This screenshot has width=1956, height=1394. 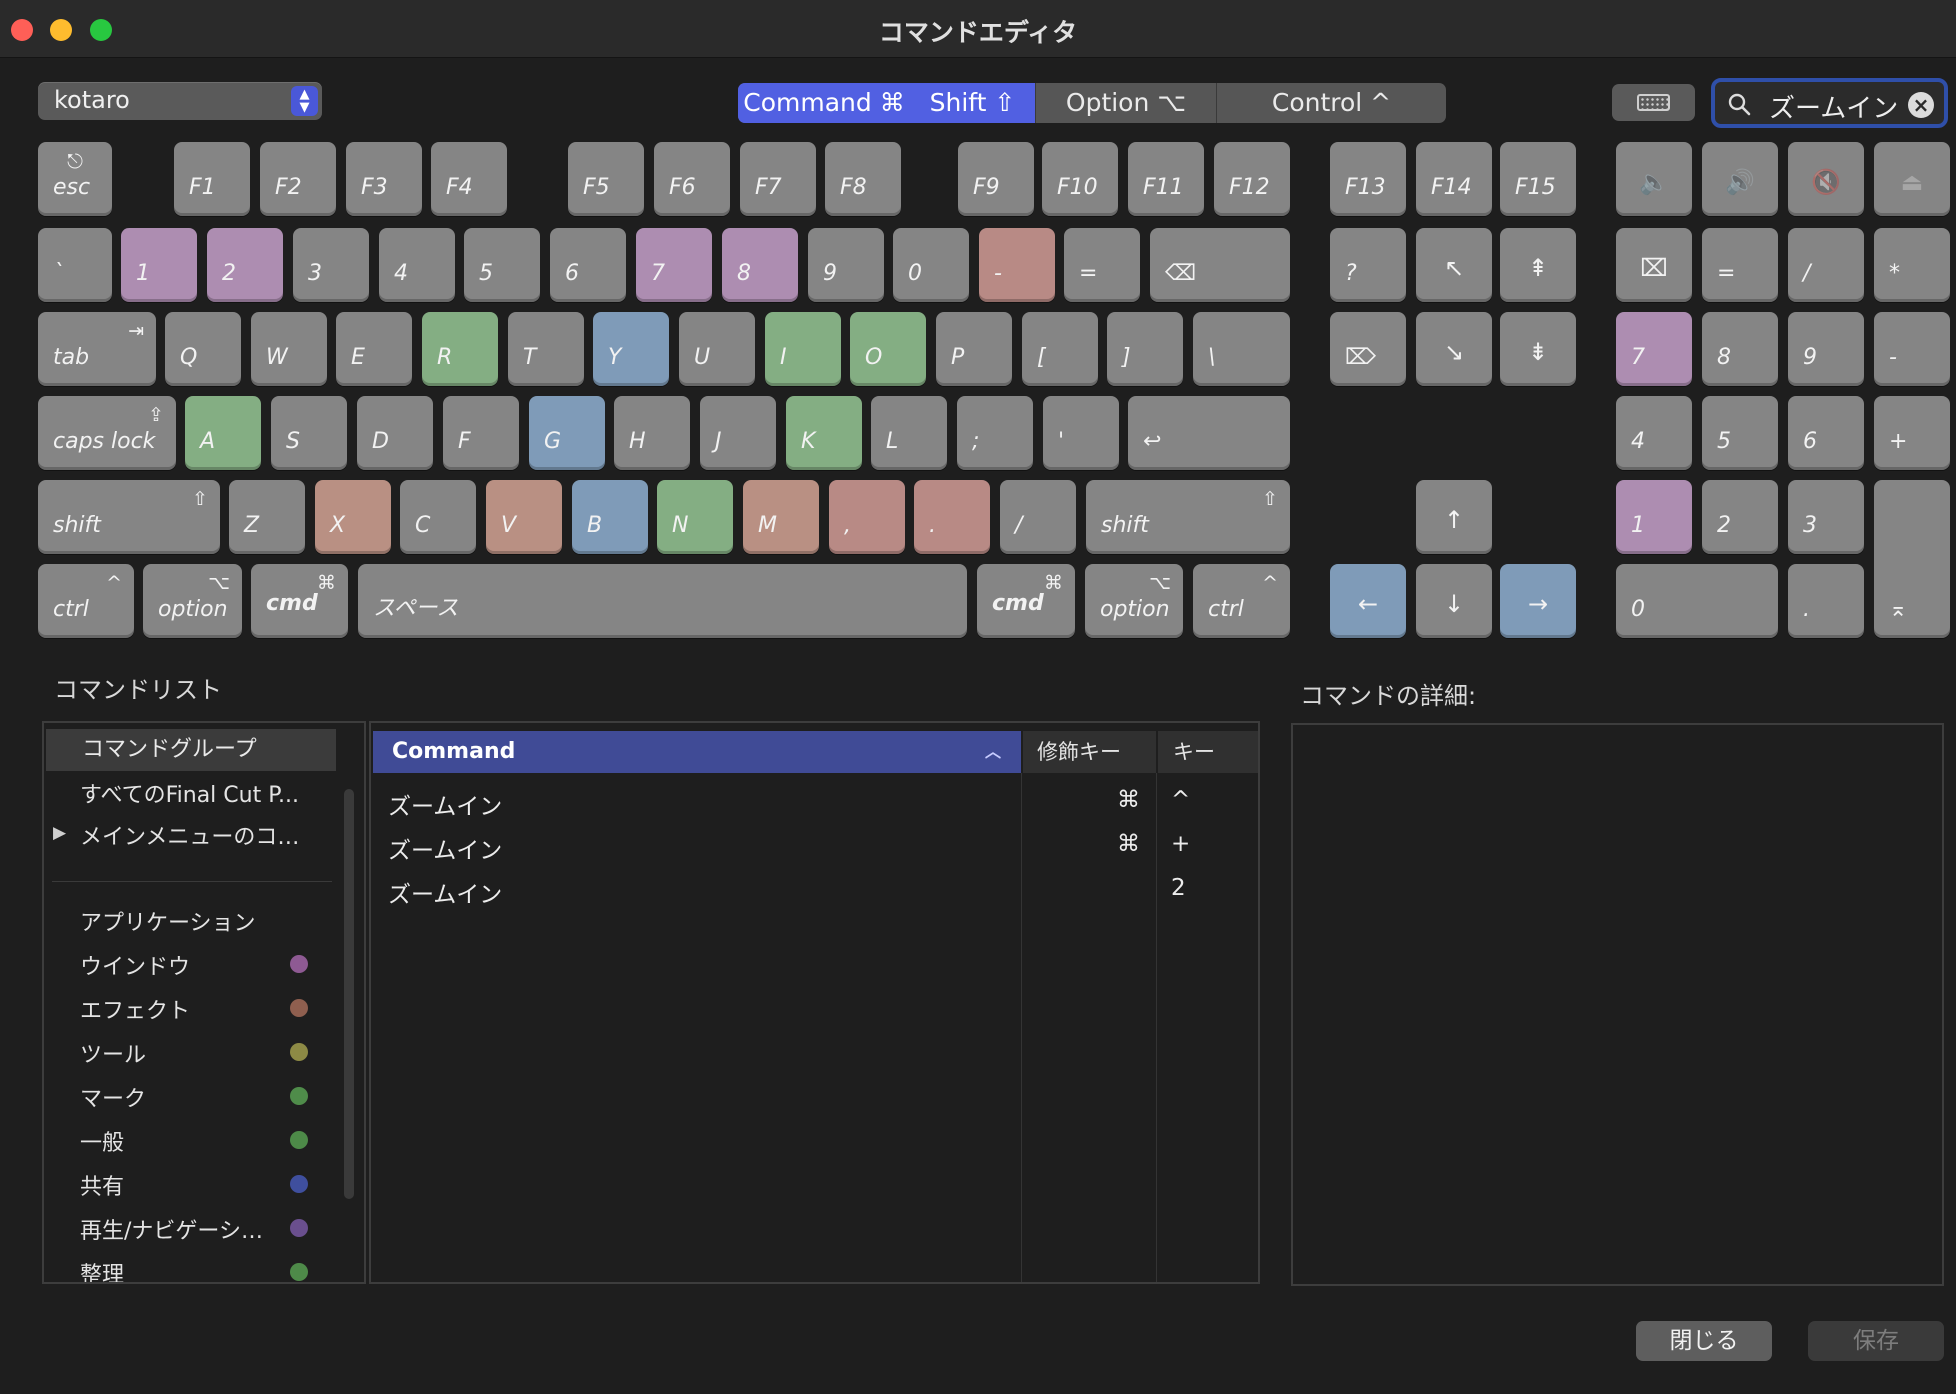 I want to click on key-f2: F2, so click(x=298, y=179).